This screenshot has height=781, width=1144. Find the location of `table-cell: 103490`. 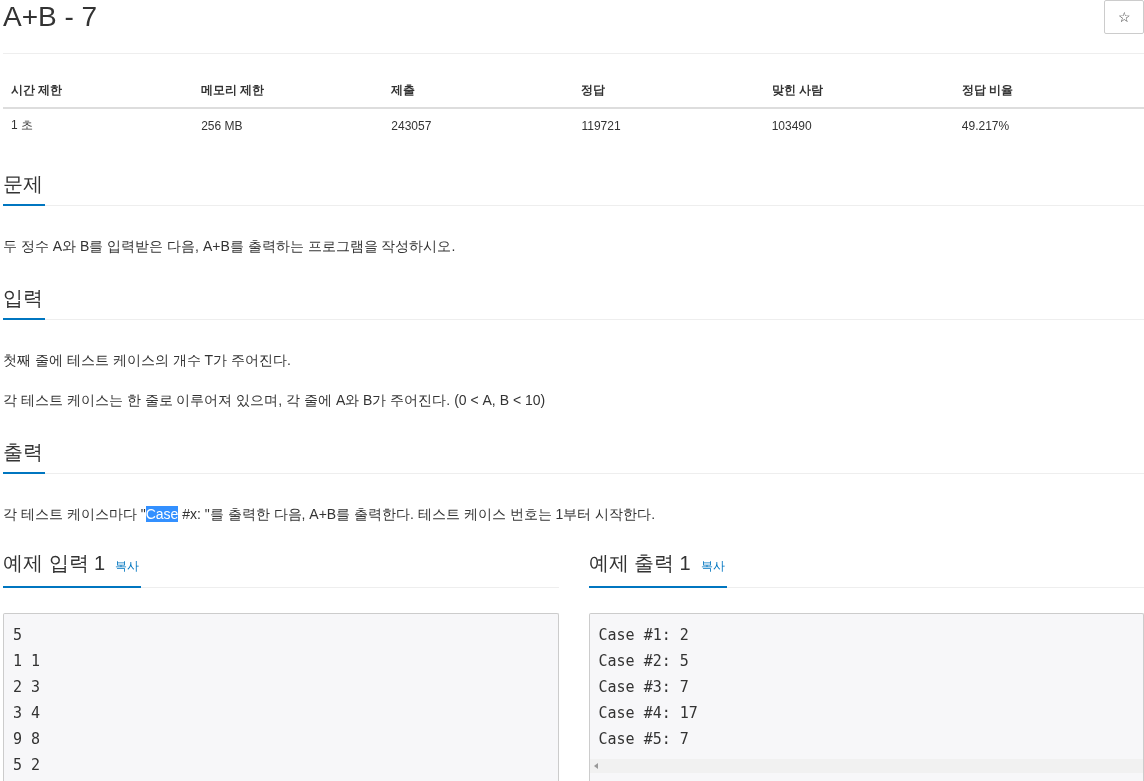

table-cell: 103490 is located at coordinates (858, 125).